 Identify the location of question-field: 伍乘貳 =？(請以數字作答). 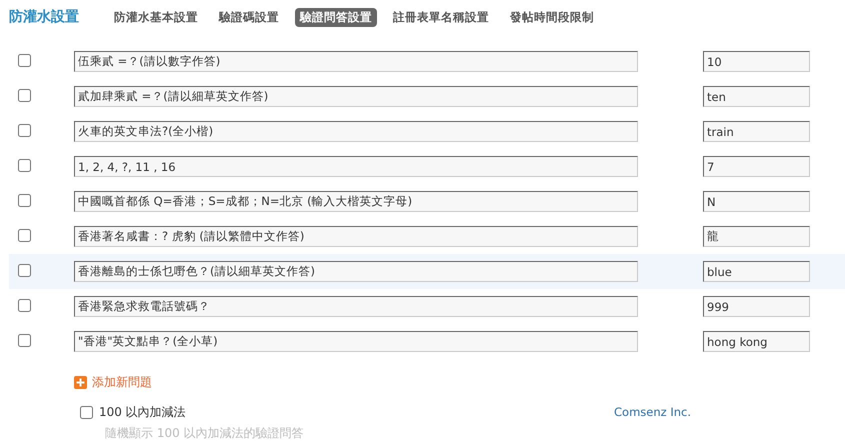
(356, 61).